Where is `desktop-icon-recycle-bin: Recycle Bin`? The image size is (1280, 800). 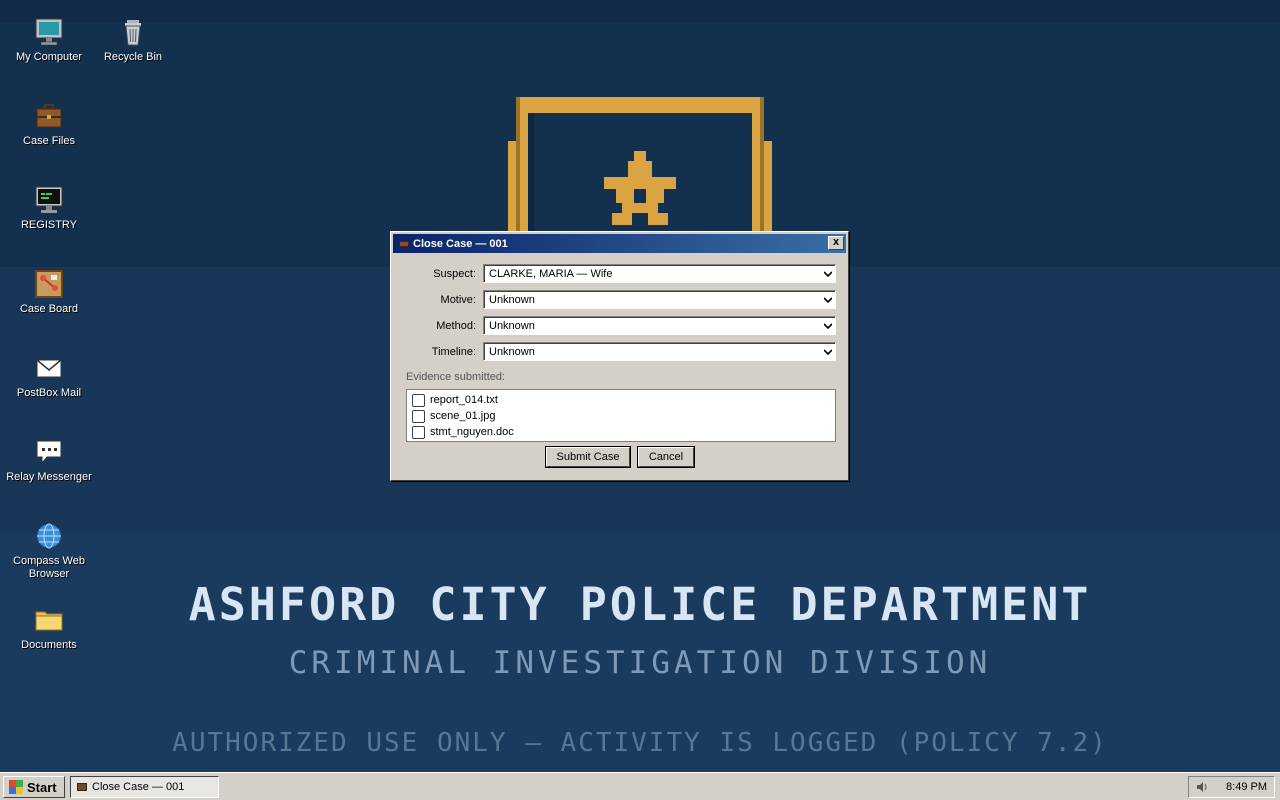 desktop-icon-recycle-bin: Recycle Bin is located at coordinates (133, 40).